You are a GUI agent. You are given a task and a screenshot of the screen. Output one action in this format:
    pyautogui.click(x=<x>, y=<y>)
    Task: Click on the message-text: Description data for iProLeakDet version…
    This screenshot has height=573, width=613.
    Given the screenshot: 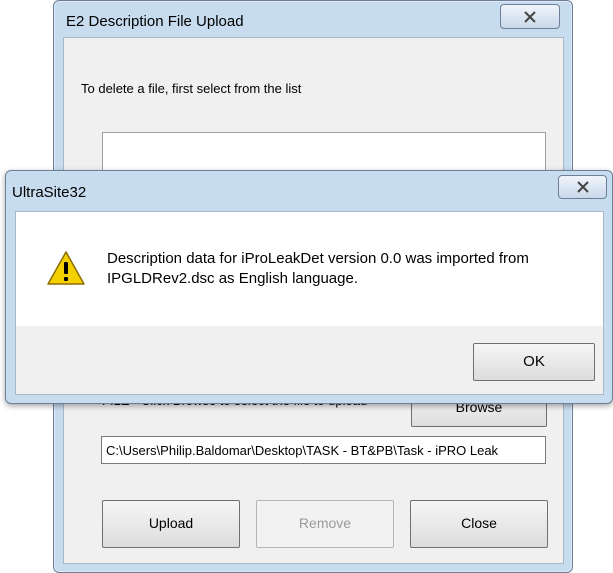 What is the action you would take?
    pyautogui.click(x=342, y=269)
    